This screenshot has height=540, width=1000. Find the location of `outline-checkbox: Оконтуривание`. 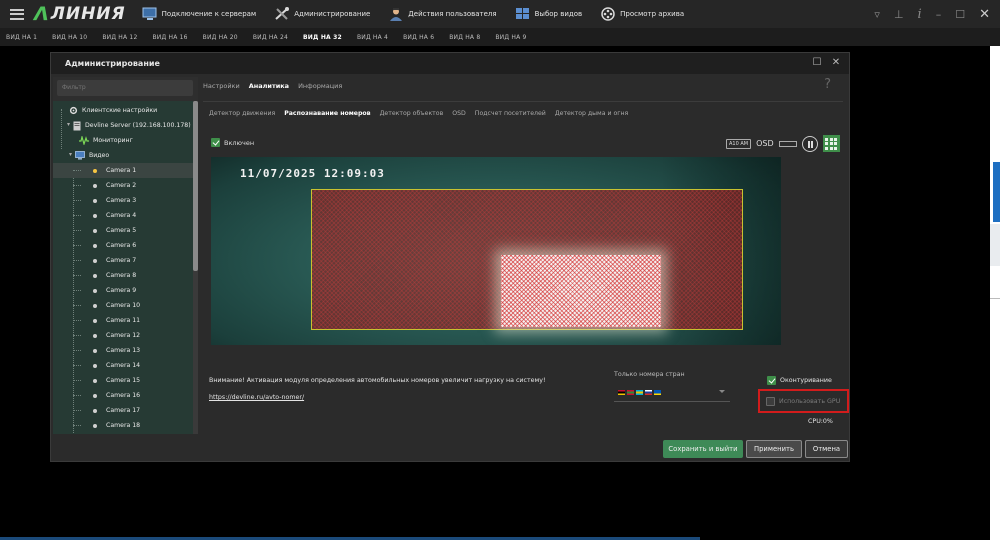

outline-checkbox: Оконтуривание is located at coordinates (799, 380).